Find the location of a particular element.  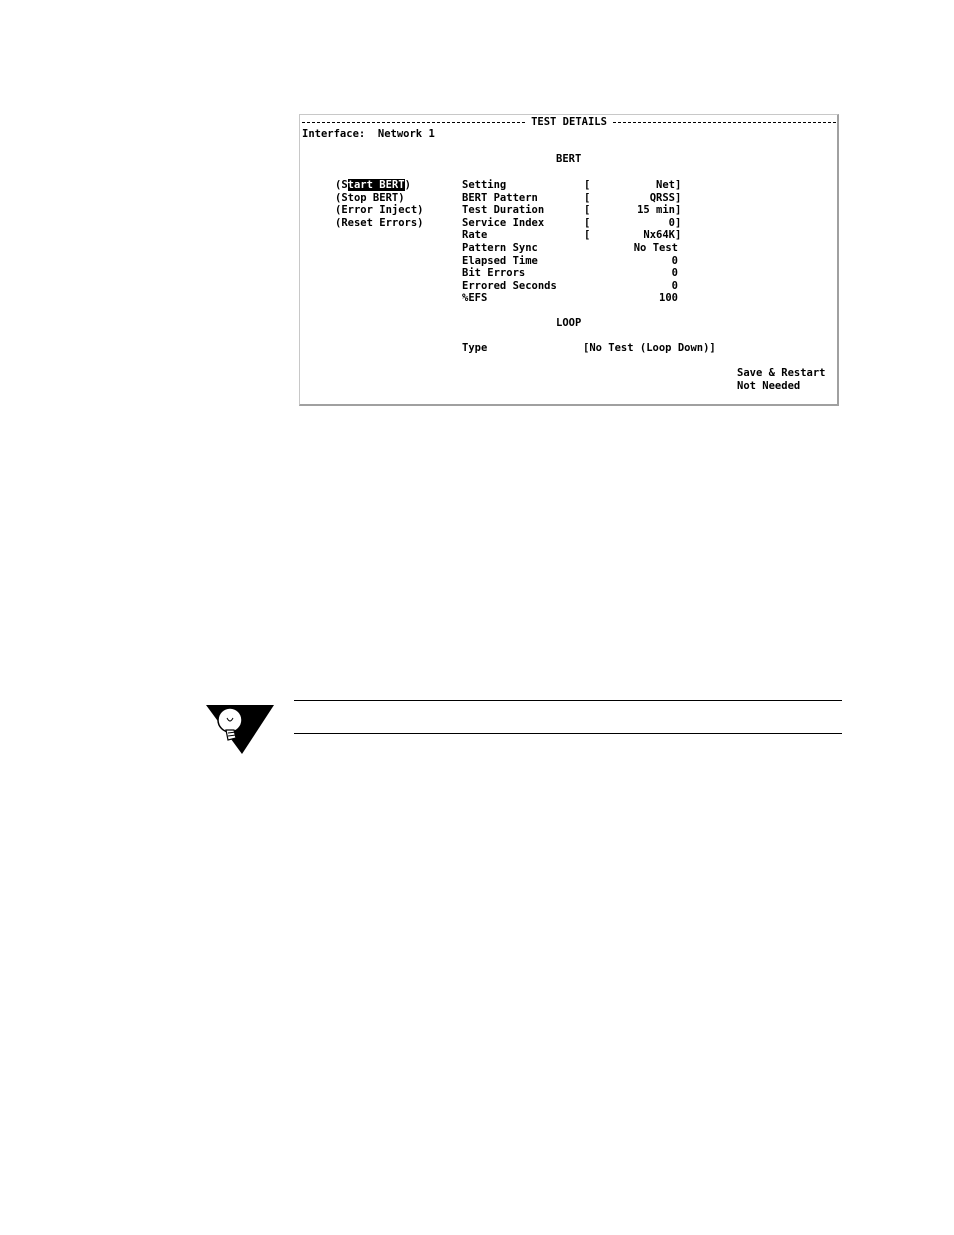

field-rate-label: Rate is located at coordinates (475, 235).